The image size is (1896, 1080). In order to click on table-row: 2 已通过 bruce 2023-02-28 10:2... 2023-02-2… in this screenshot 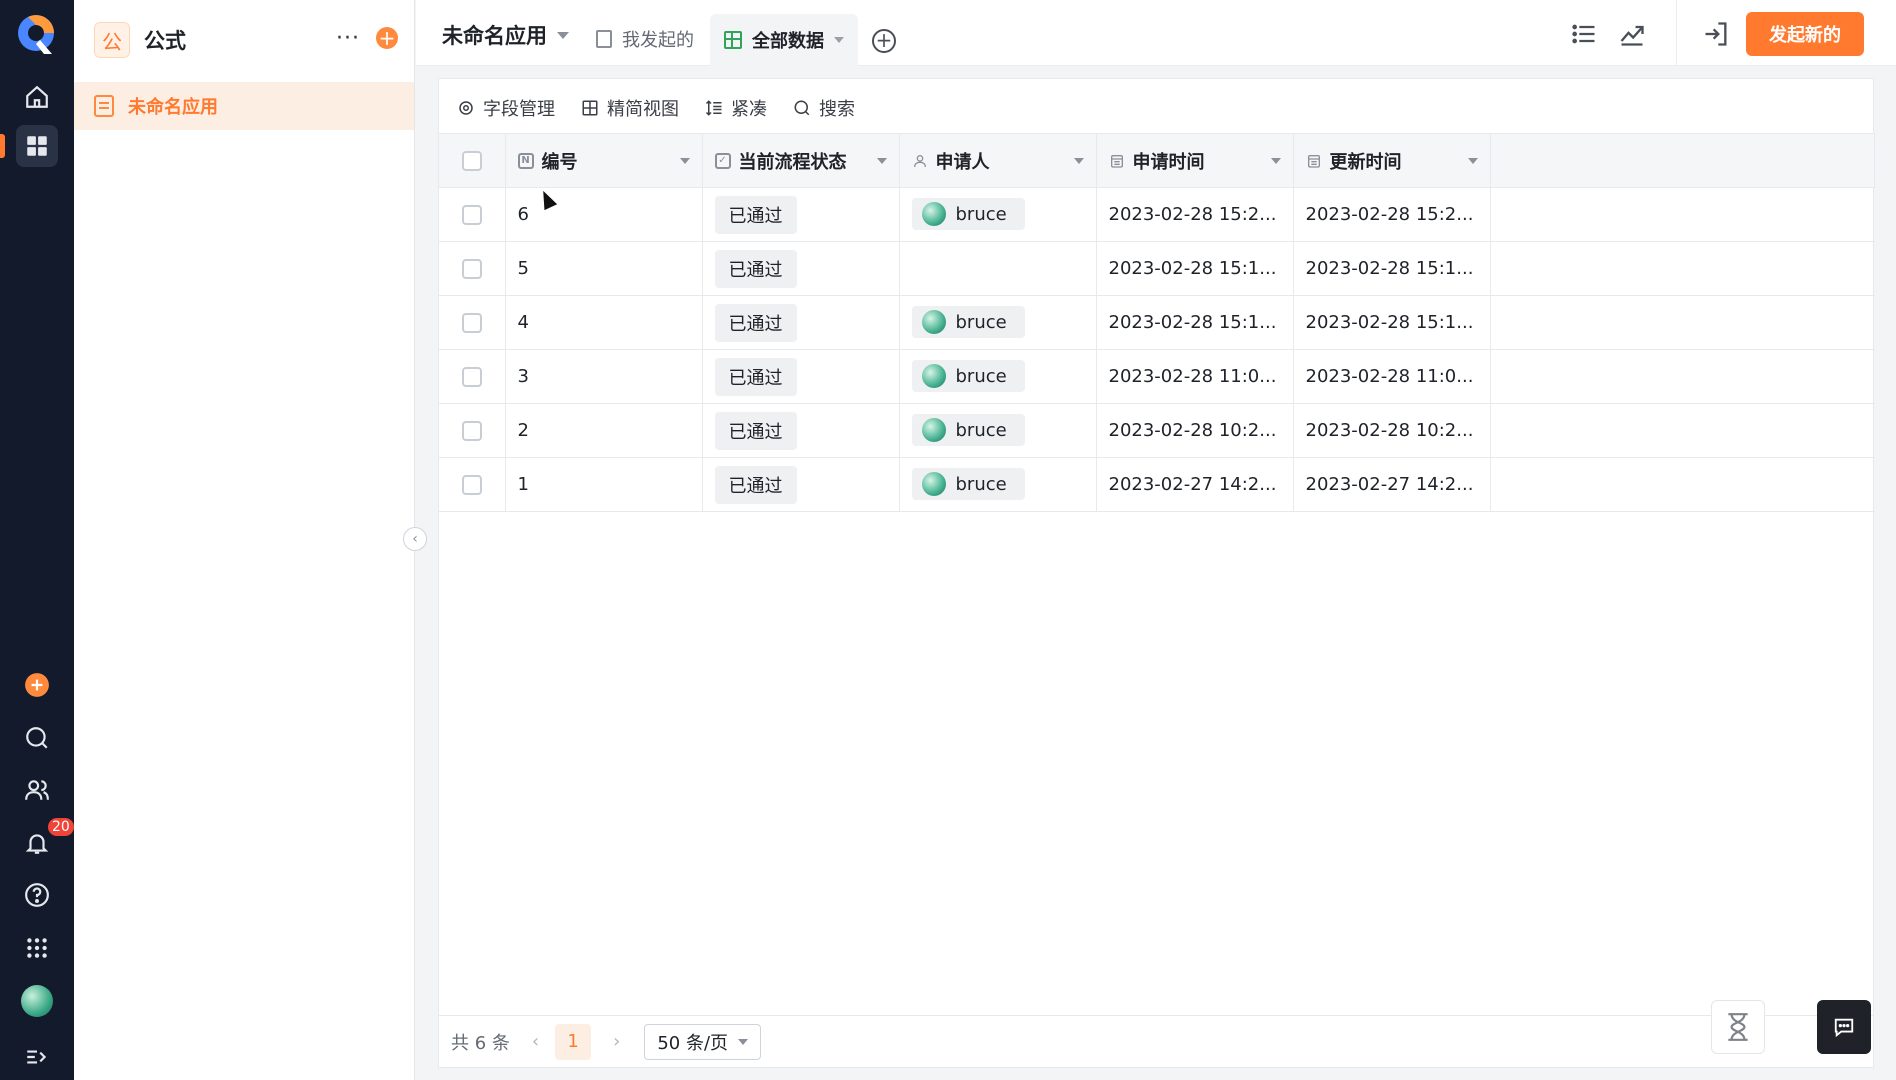, I will do `click(1157, 430)`.